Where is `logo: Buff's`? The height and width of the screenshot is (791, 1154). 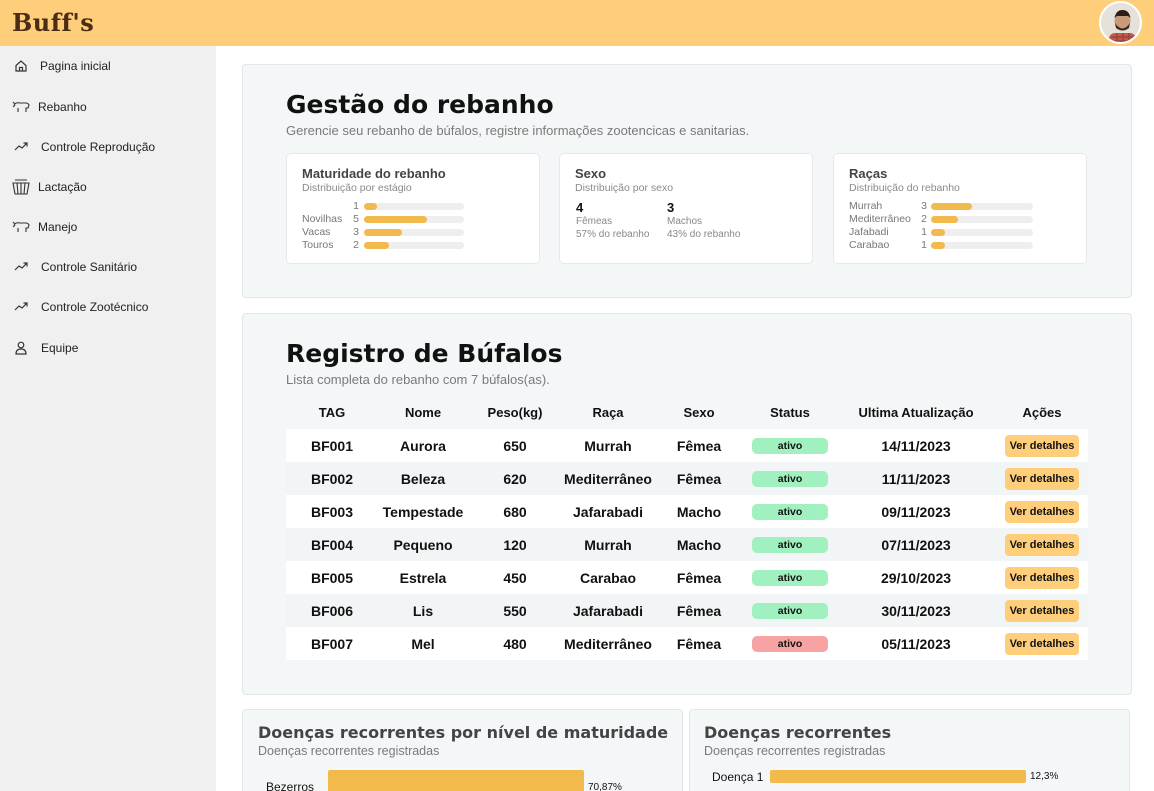 logo: Buff's is located at coordinates (53, 22).